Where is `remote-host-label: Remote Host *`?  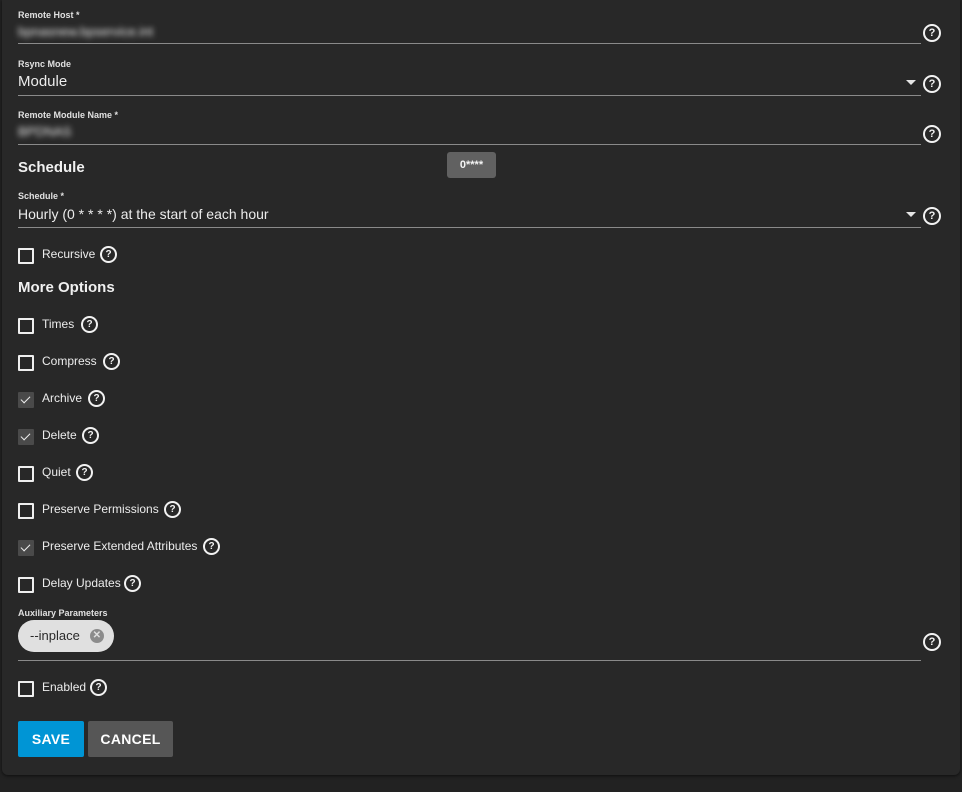 remote-host-label: Remote Host * is located at coordinates (49, 15).